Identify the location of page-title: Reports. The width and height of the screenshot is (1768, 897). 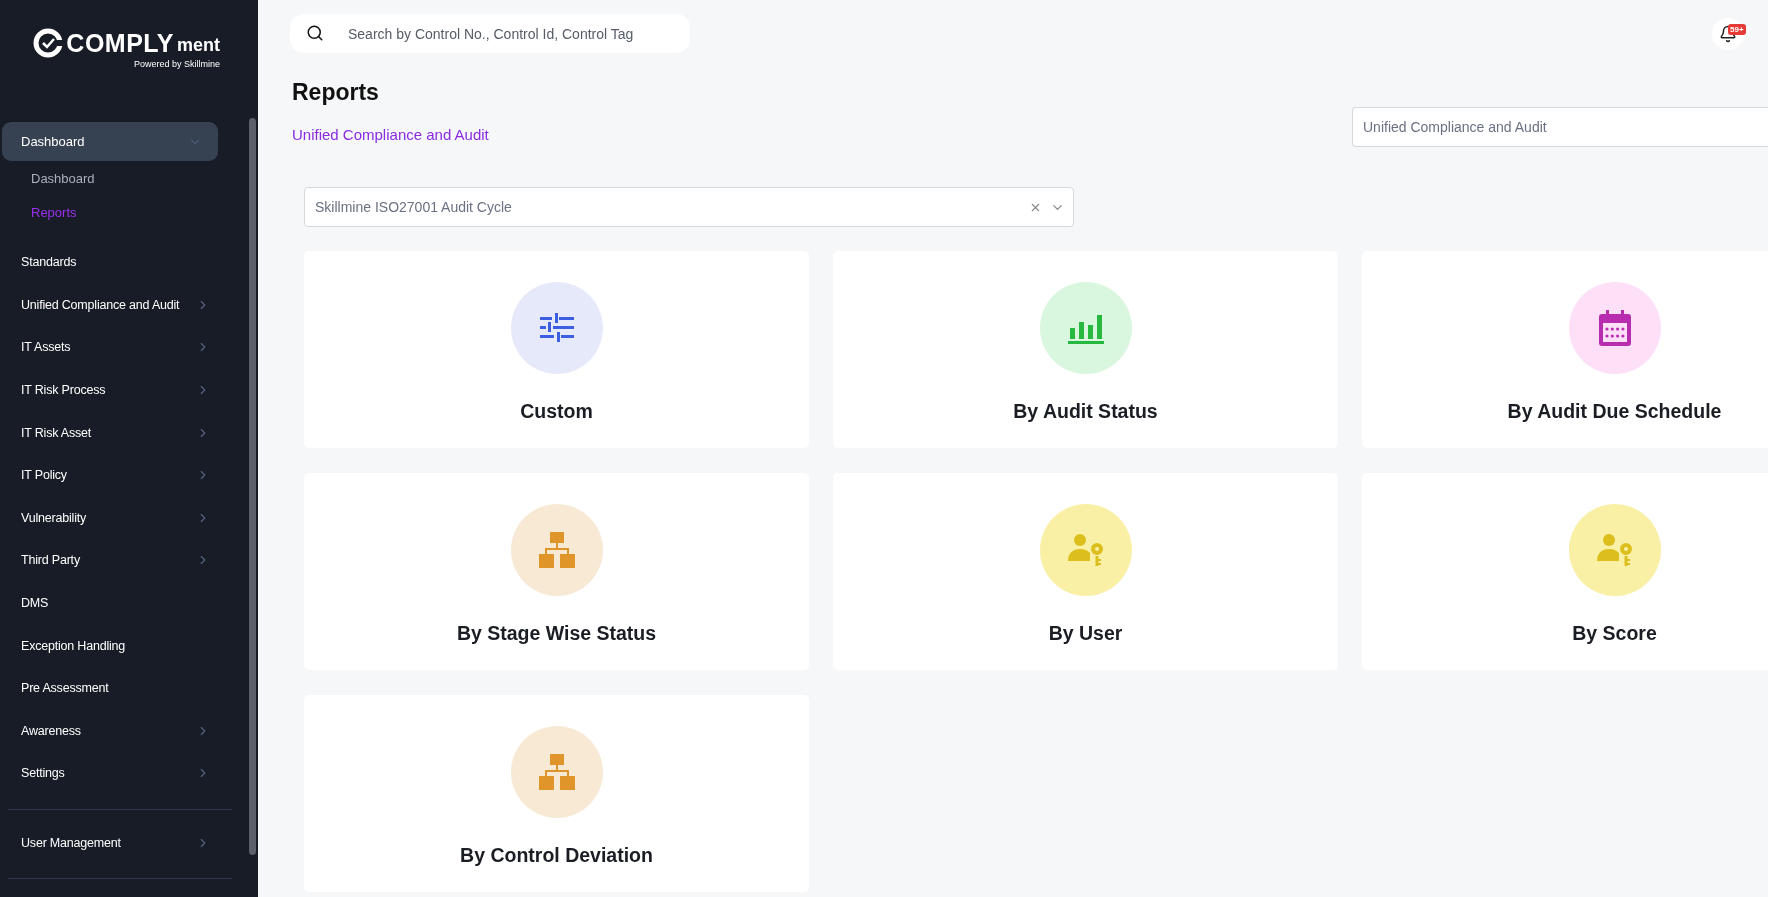
(336, 92).